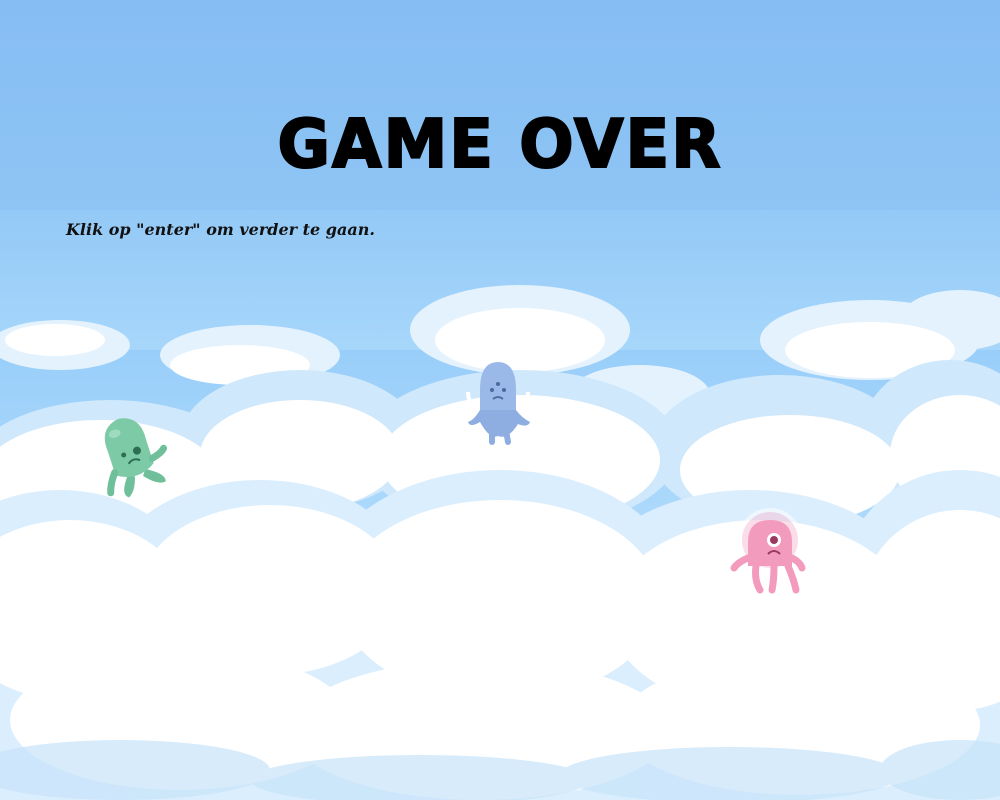 The width and height of the screenshot is (1000, 800). What do you see at coordinates (220, 229) in the screenshot?
I see `continue-instruction: Klik op "enter" om verder te gaan.` at bounding box center [220, 229].